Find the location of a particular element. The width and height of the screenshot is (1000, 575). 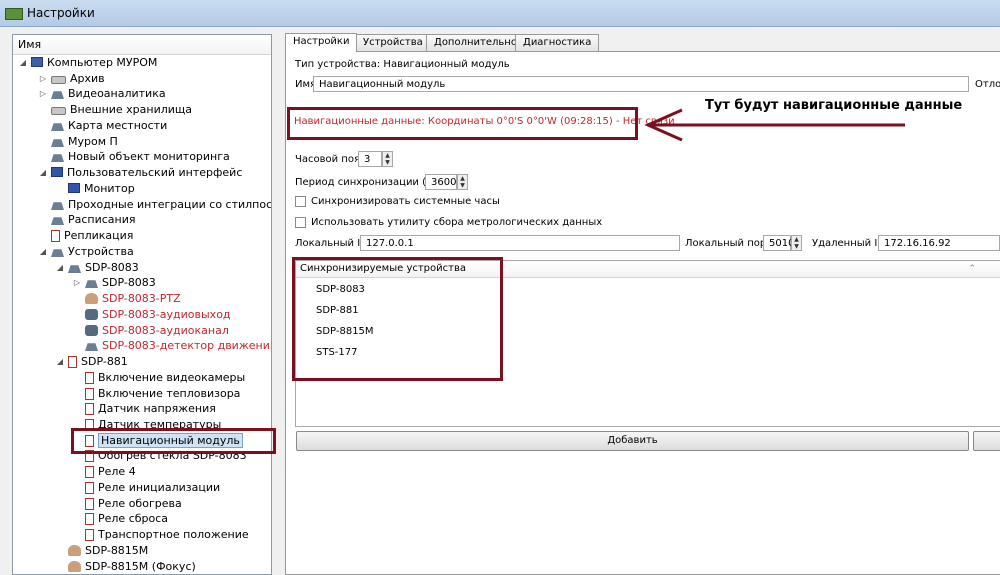

annotation-arrow-icon is located at coordinates (774, 125).